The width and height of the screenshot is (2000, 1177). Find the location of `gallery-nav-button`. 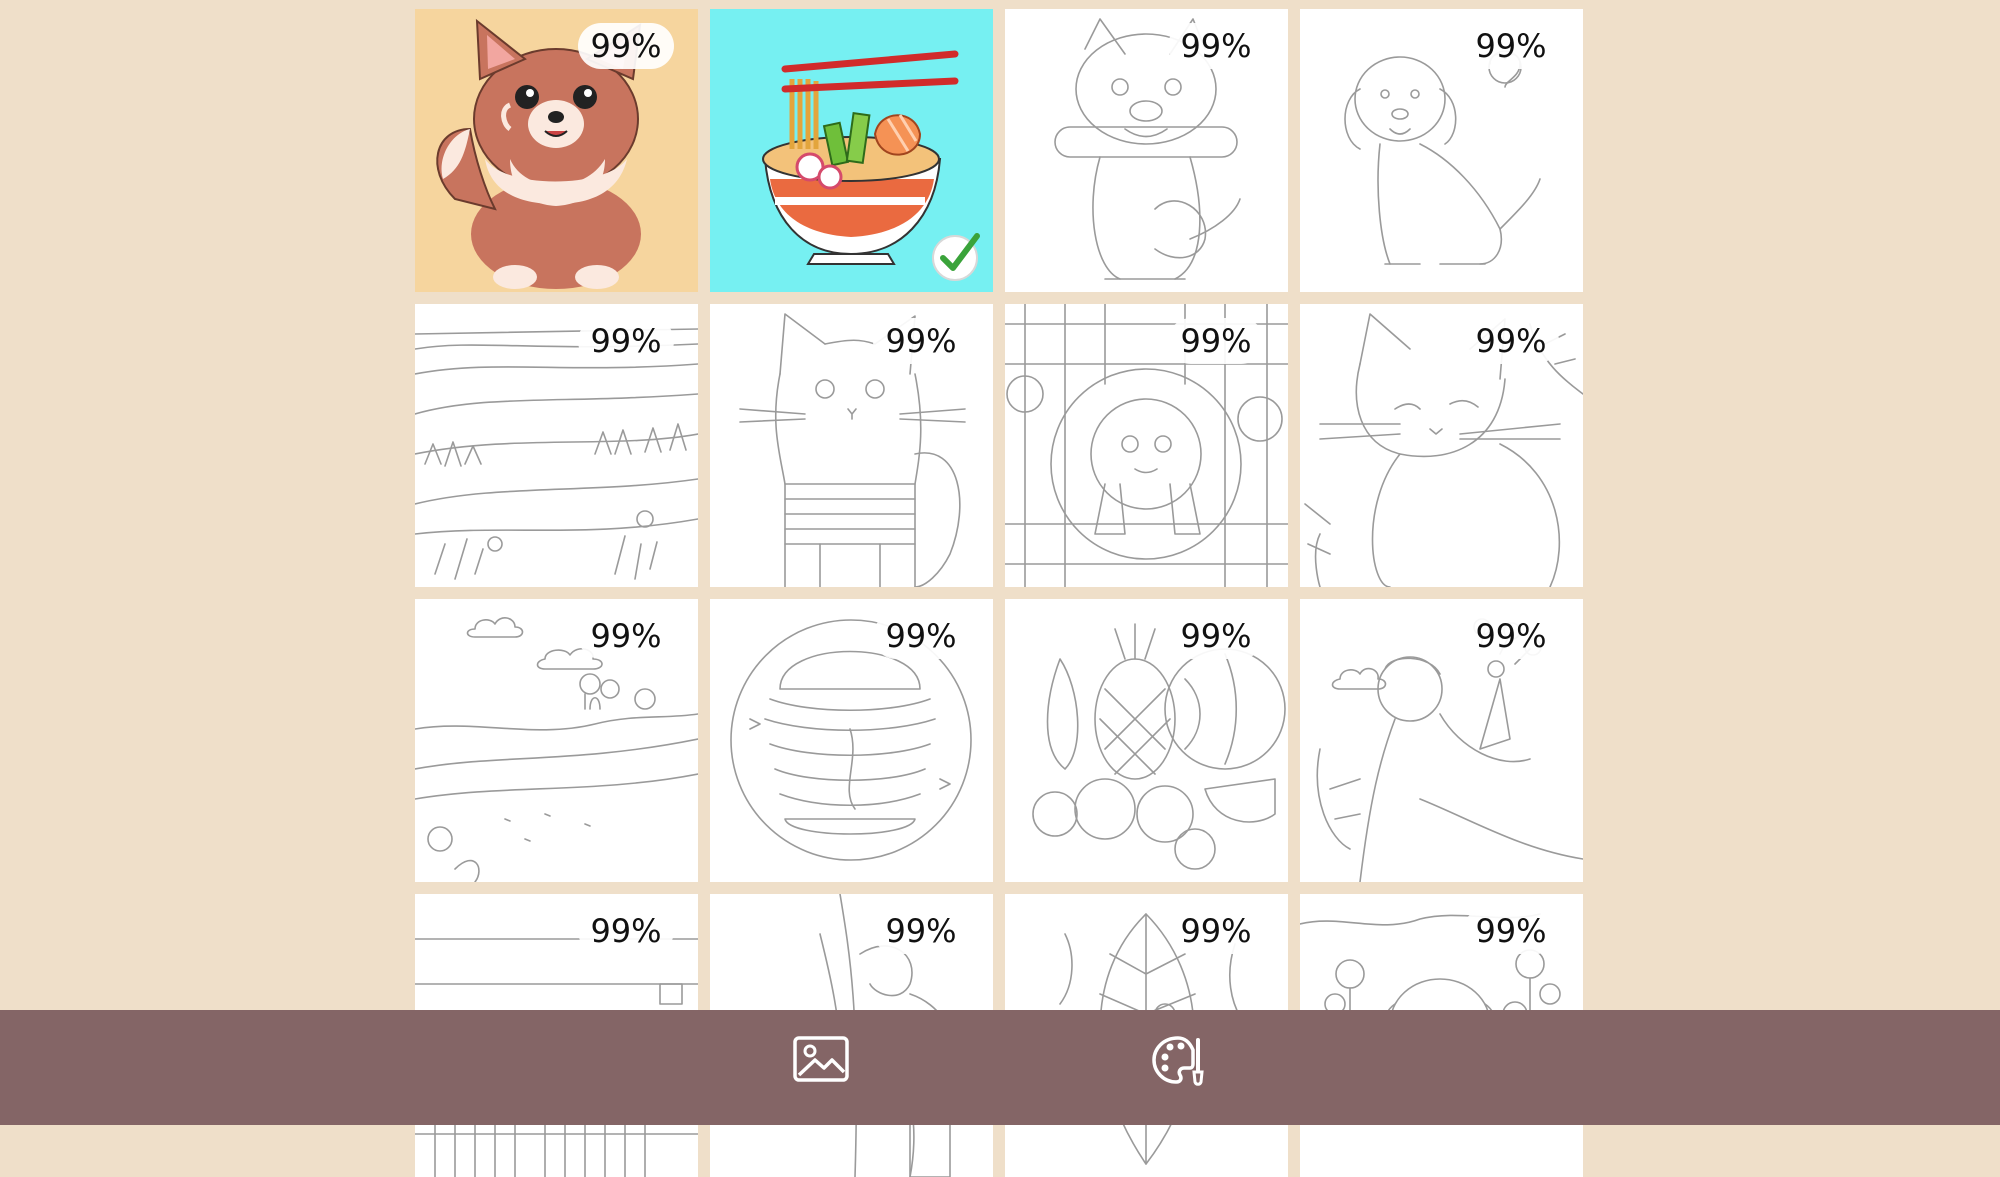

gallery-nav-button is located at coordinates (821, 1060).